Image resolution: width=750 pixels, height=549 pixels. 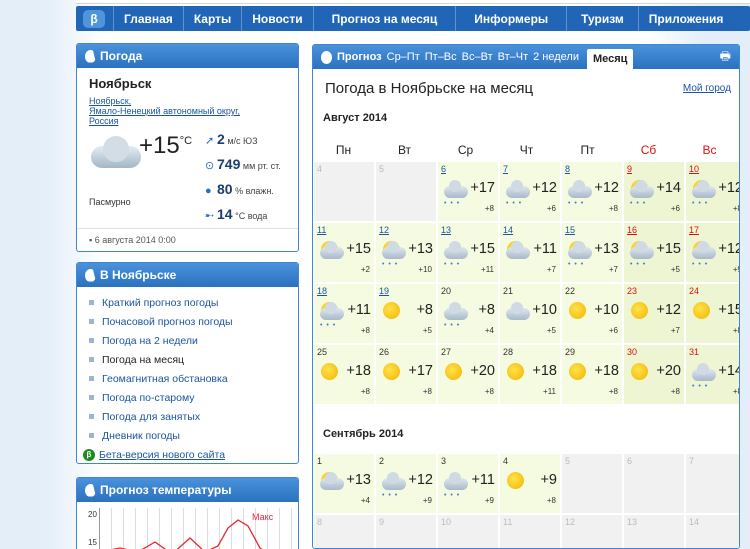 I want to click on day-cell: 16 +15 +5 • • •, so click(x=654, y=252).